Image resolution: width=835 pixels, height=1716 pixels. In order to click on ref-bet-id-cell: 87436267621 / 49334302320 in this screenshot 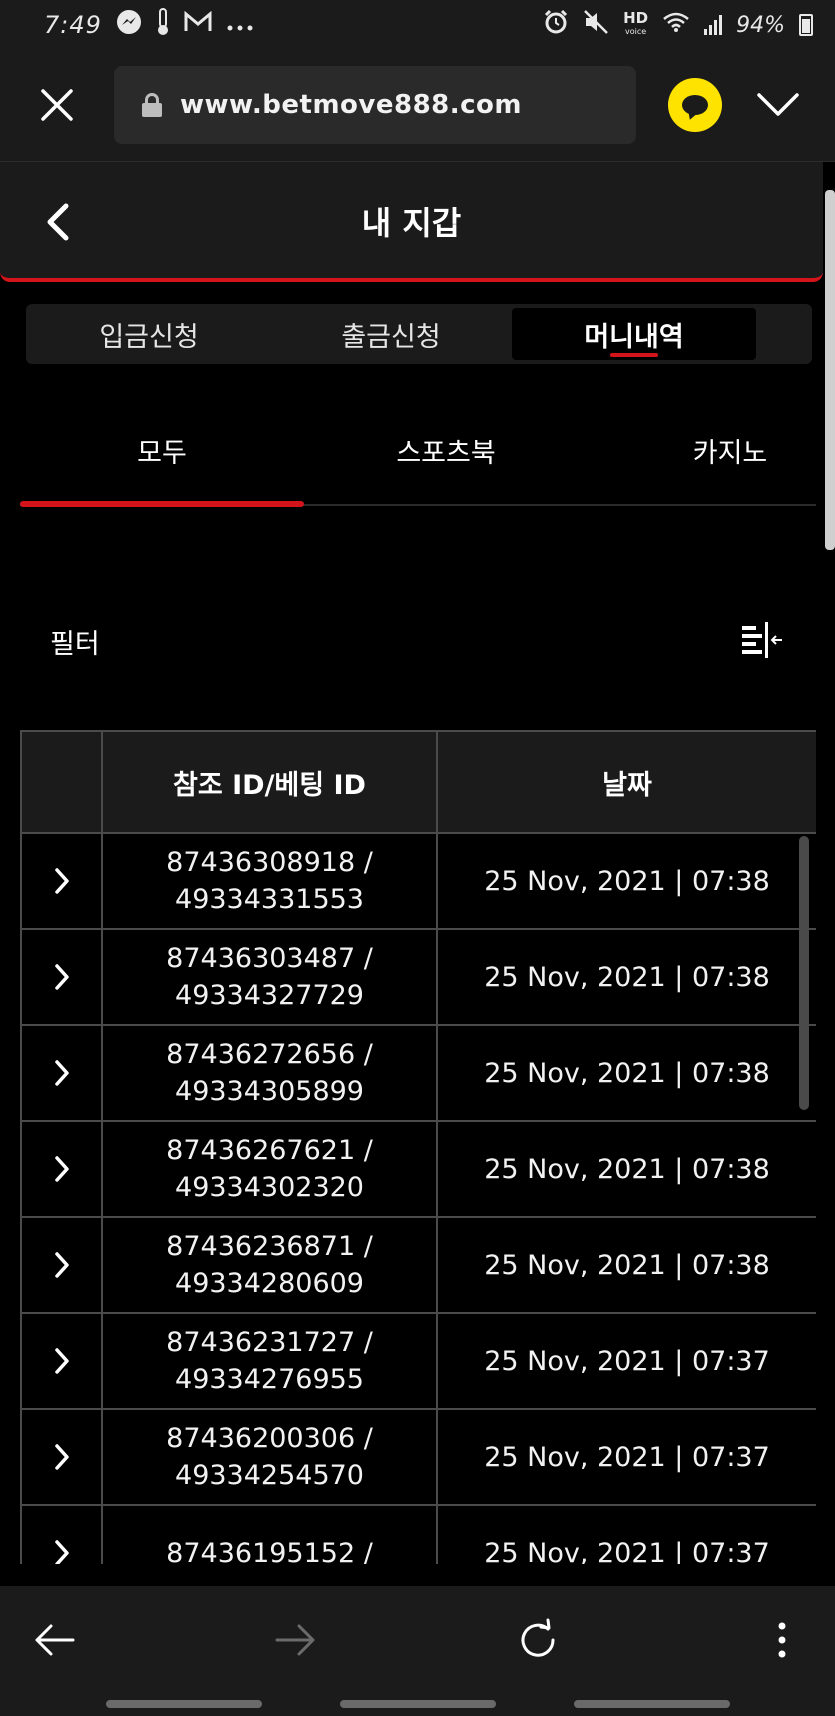, I will do `click(269, 1169)`.